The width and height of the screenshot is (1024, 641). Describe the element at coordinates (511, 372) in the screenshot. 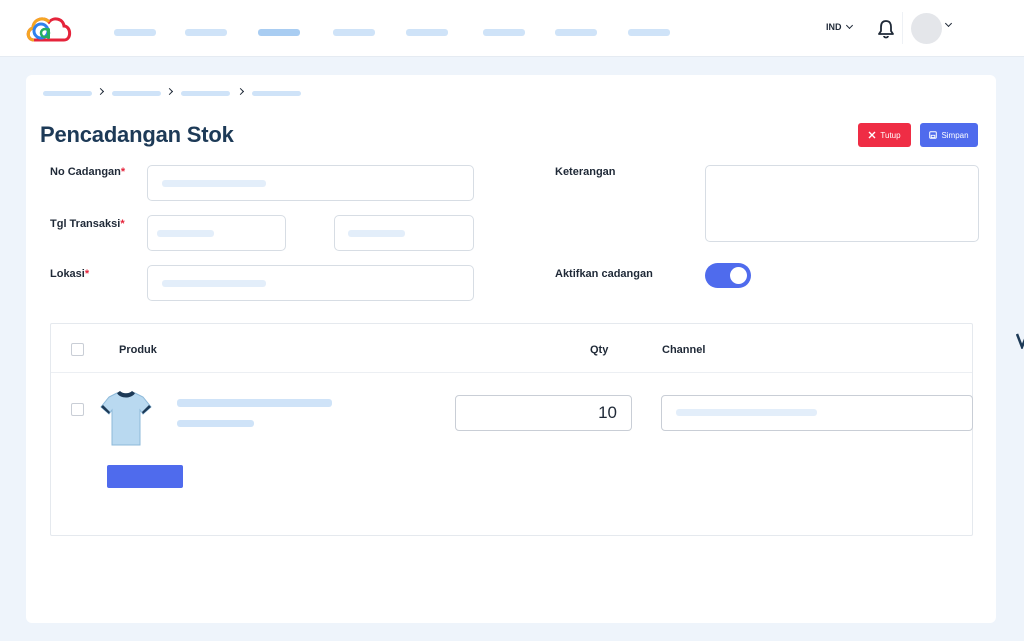

I see `table-header-divider` at that location.